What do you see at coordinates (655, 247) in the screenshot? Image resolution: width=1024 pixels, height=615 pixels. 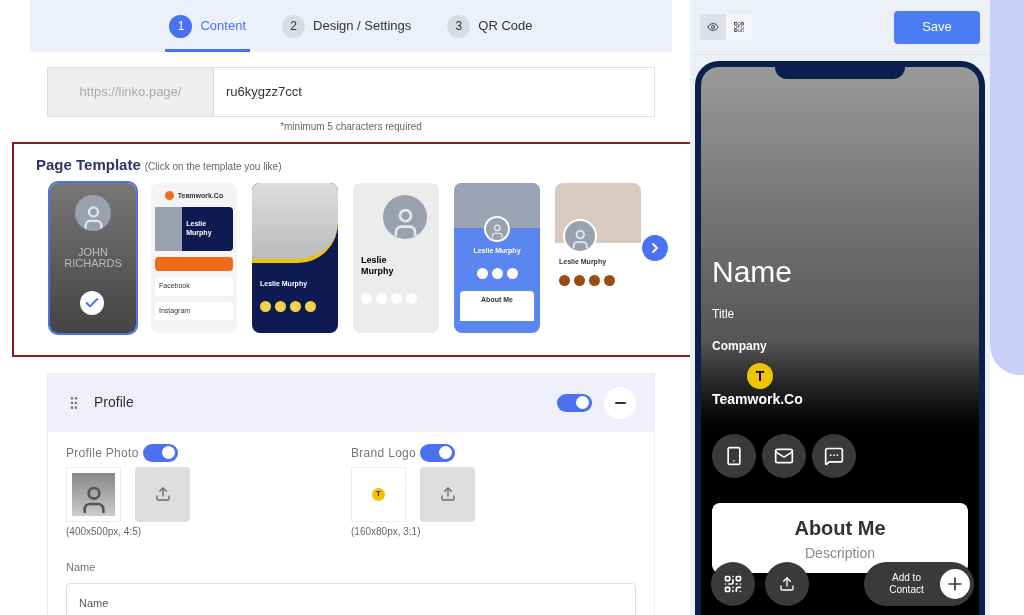 I see `next-arrow-button` at bounding box center [655, 247].